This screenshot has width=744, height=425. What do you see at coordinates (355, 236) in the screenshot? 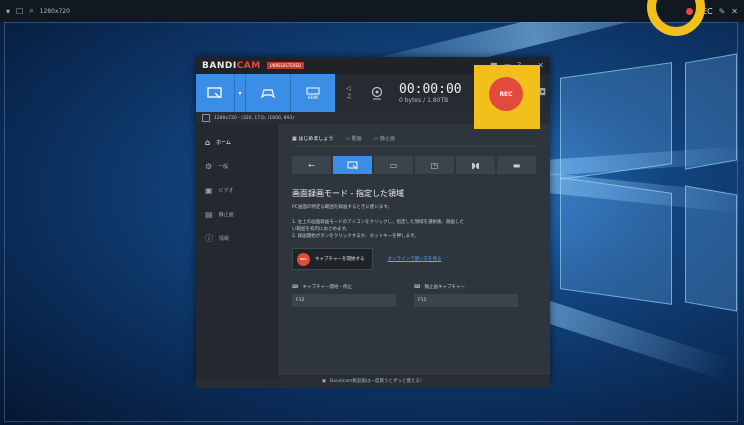
I see `instruction-step-2: 2. 録画開始ボタンをクリックするか、ホットキーを押します。` at bounding box center [355, 236].